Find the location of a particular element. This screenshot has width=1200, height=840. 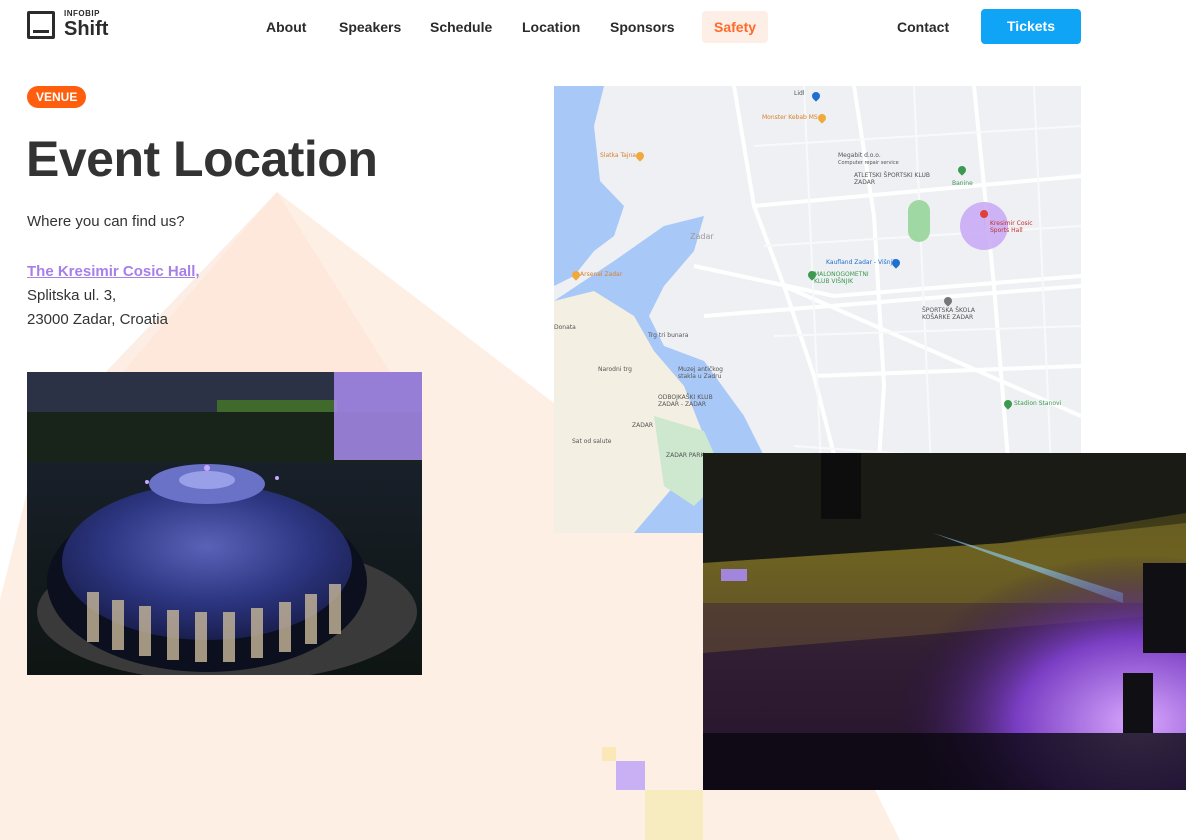

map-label-malonogometni: MALONOGOMETNI KLUB VIŠNJIK is located at coordinates (841, 278).